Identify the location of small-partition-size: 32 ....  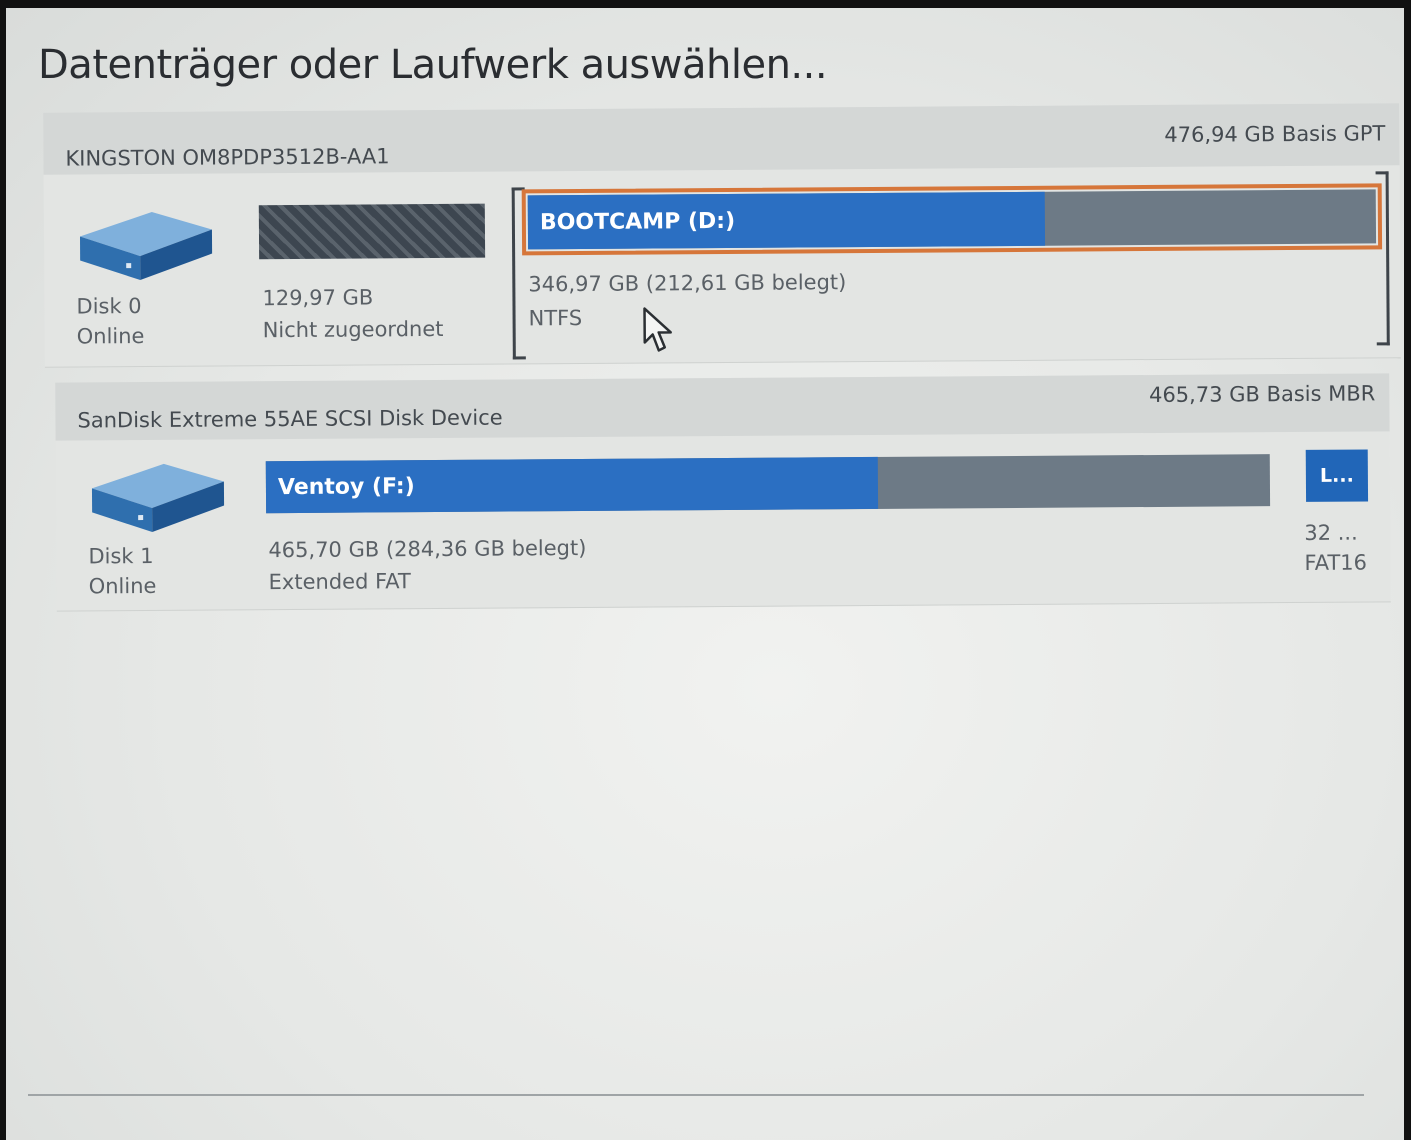
(1331, 532).